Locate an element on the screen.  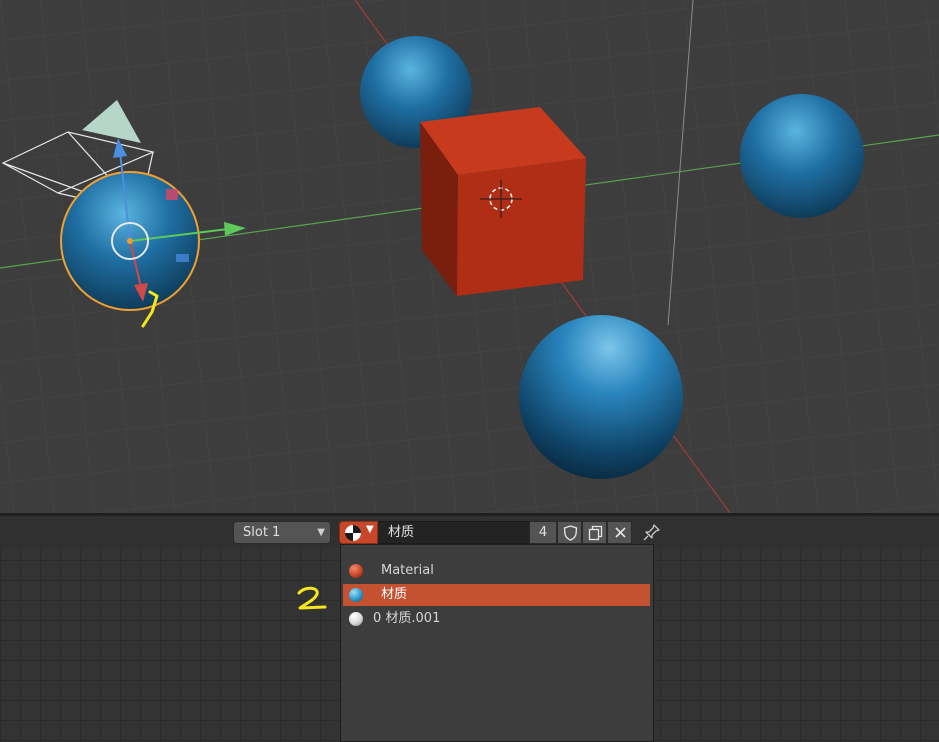
dropdown-item-label: 0 材质.001 is located at coordinates (407, 618).